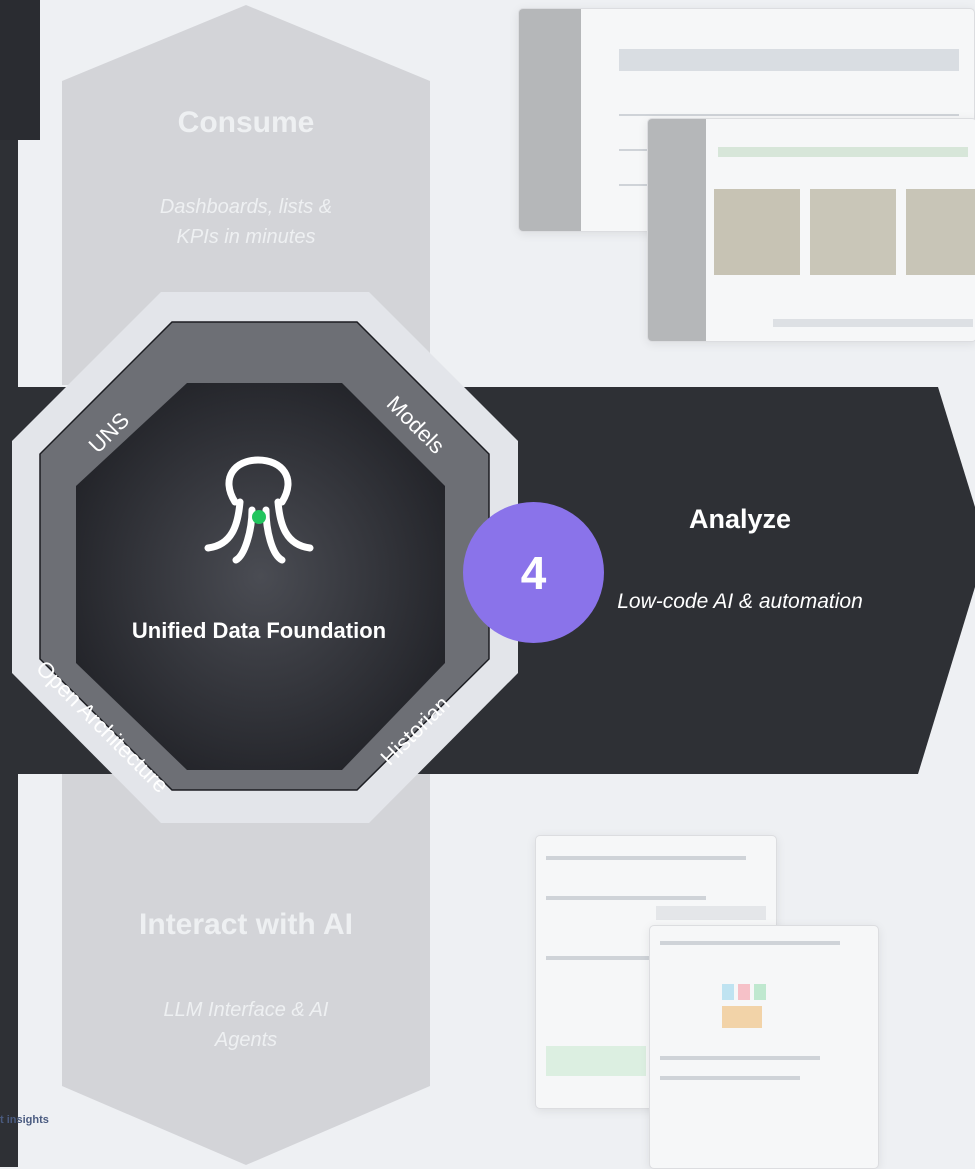 This screenshot has width=975, height=1169. Describe the element at coordinates (533, 572) in the screenshot. I see `step-number-badge: 4` at that location.